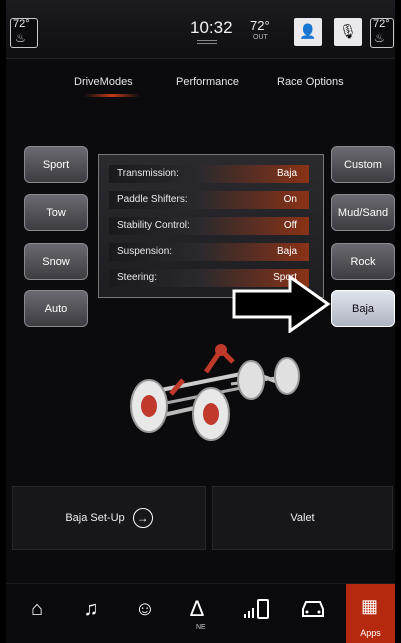 The height and width of the screenshot is (643, 401). I want to click on clock: 10:32, so click(211, 27).